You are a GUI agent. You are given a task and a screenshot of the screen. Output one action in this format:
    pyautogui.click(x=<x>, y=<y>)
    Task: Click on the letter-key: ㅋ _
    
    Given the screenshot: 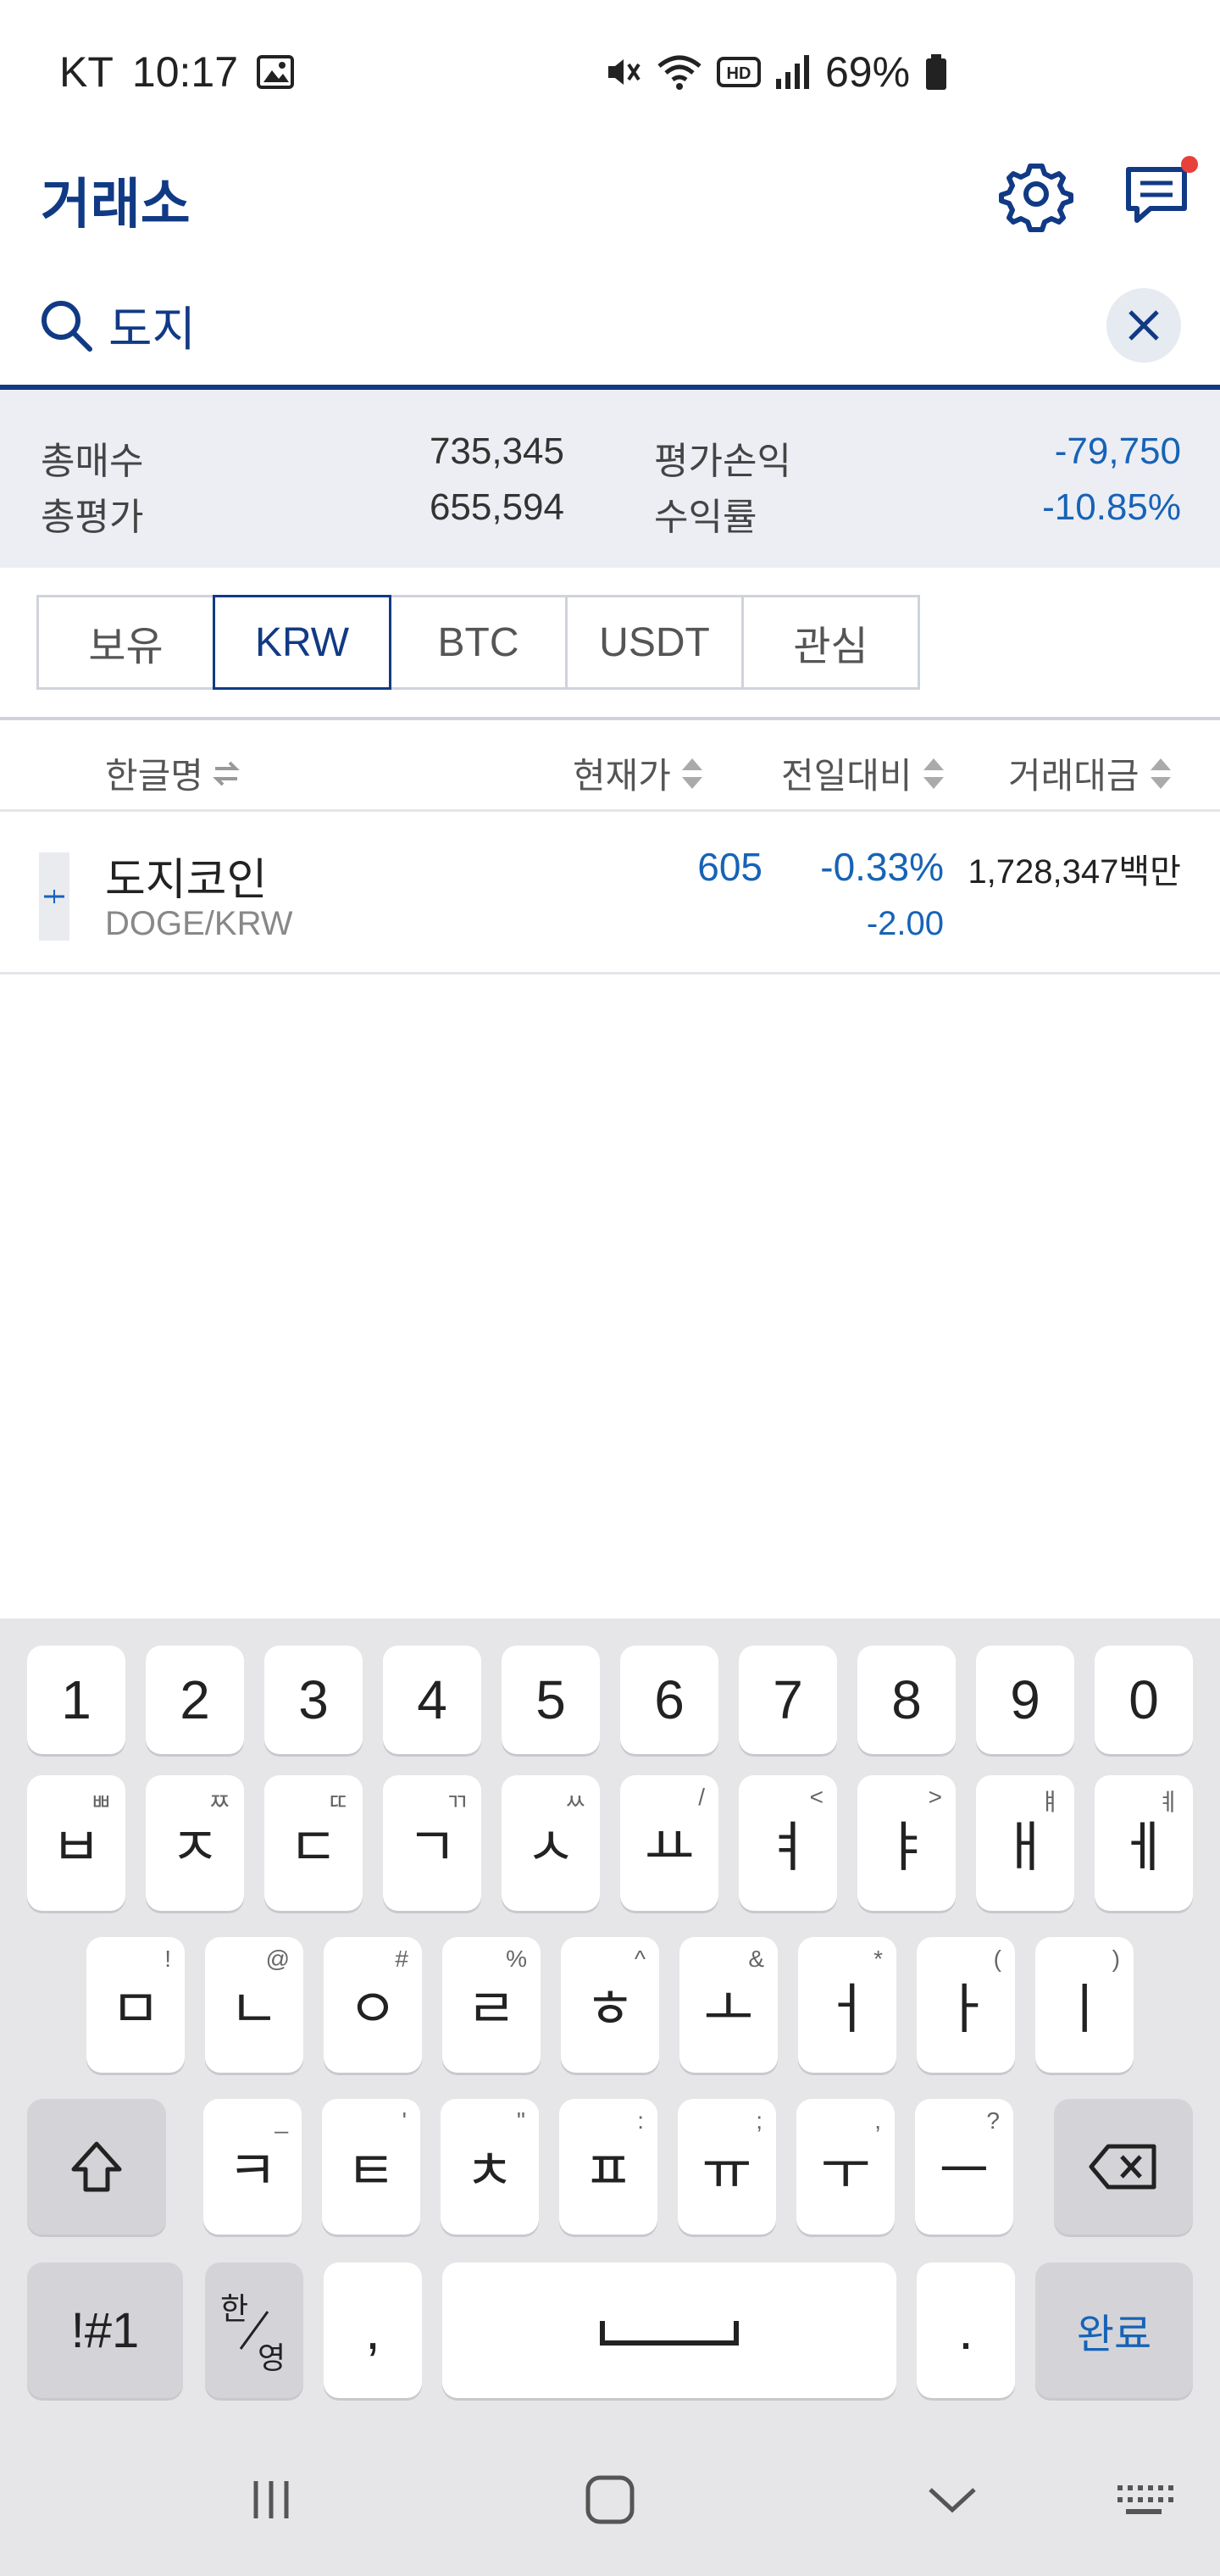 What is the action you would take?
    pyautogui.click(x=252, y=2167)
    